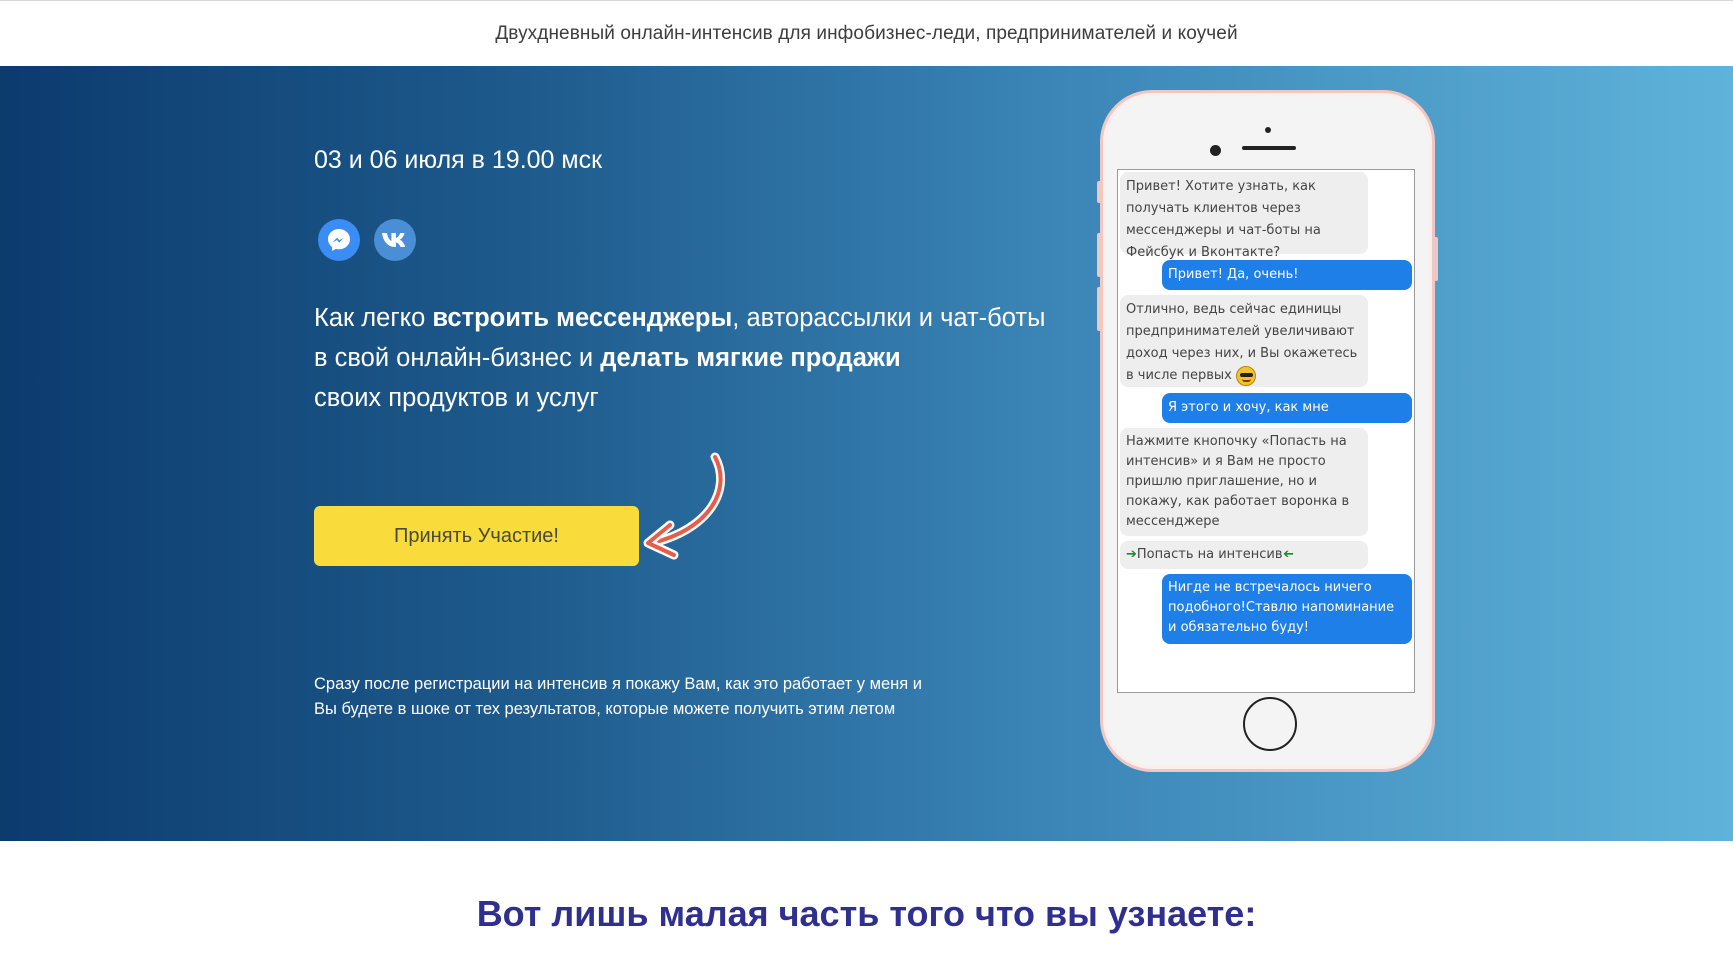 Image resolution: width=1733 pixels, height=975 pixels. Describe the element at coordinates (750, 358) in the screenshot. I see `headline-bold-2: делать мягкие продажи` at that location.